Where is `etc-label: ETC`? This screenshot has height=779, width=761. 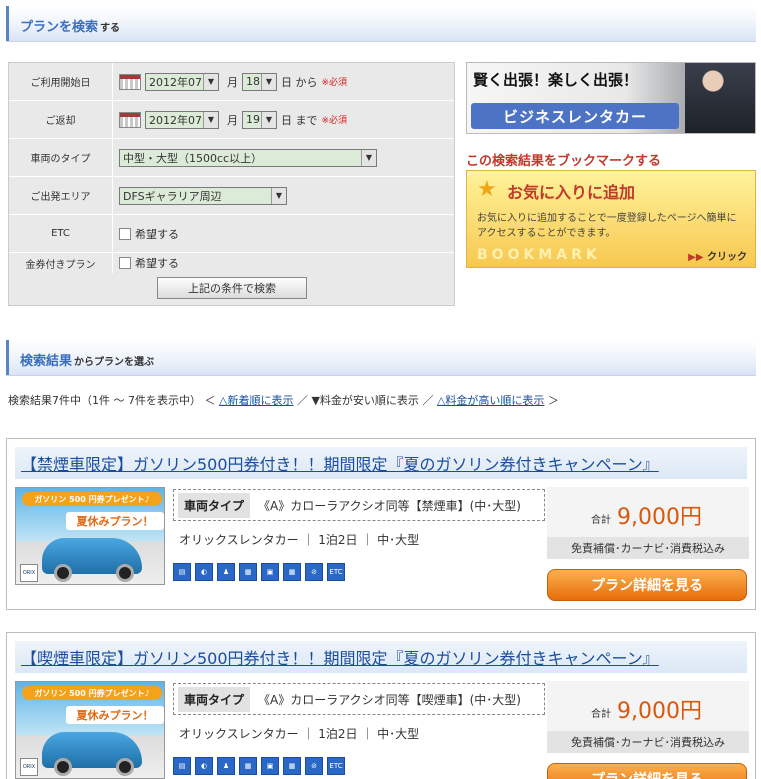
etc-label: ETC is located at coordinates (61, 233).